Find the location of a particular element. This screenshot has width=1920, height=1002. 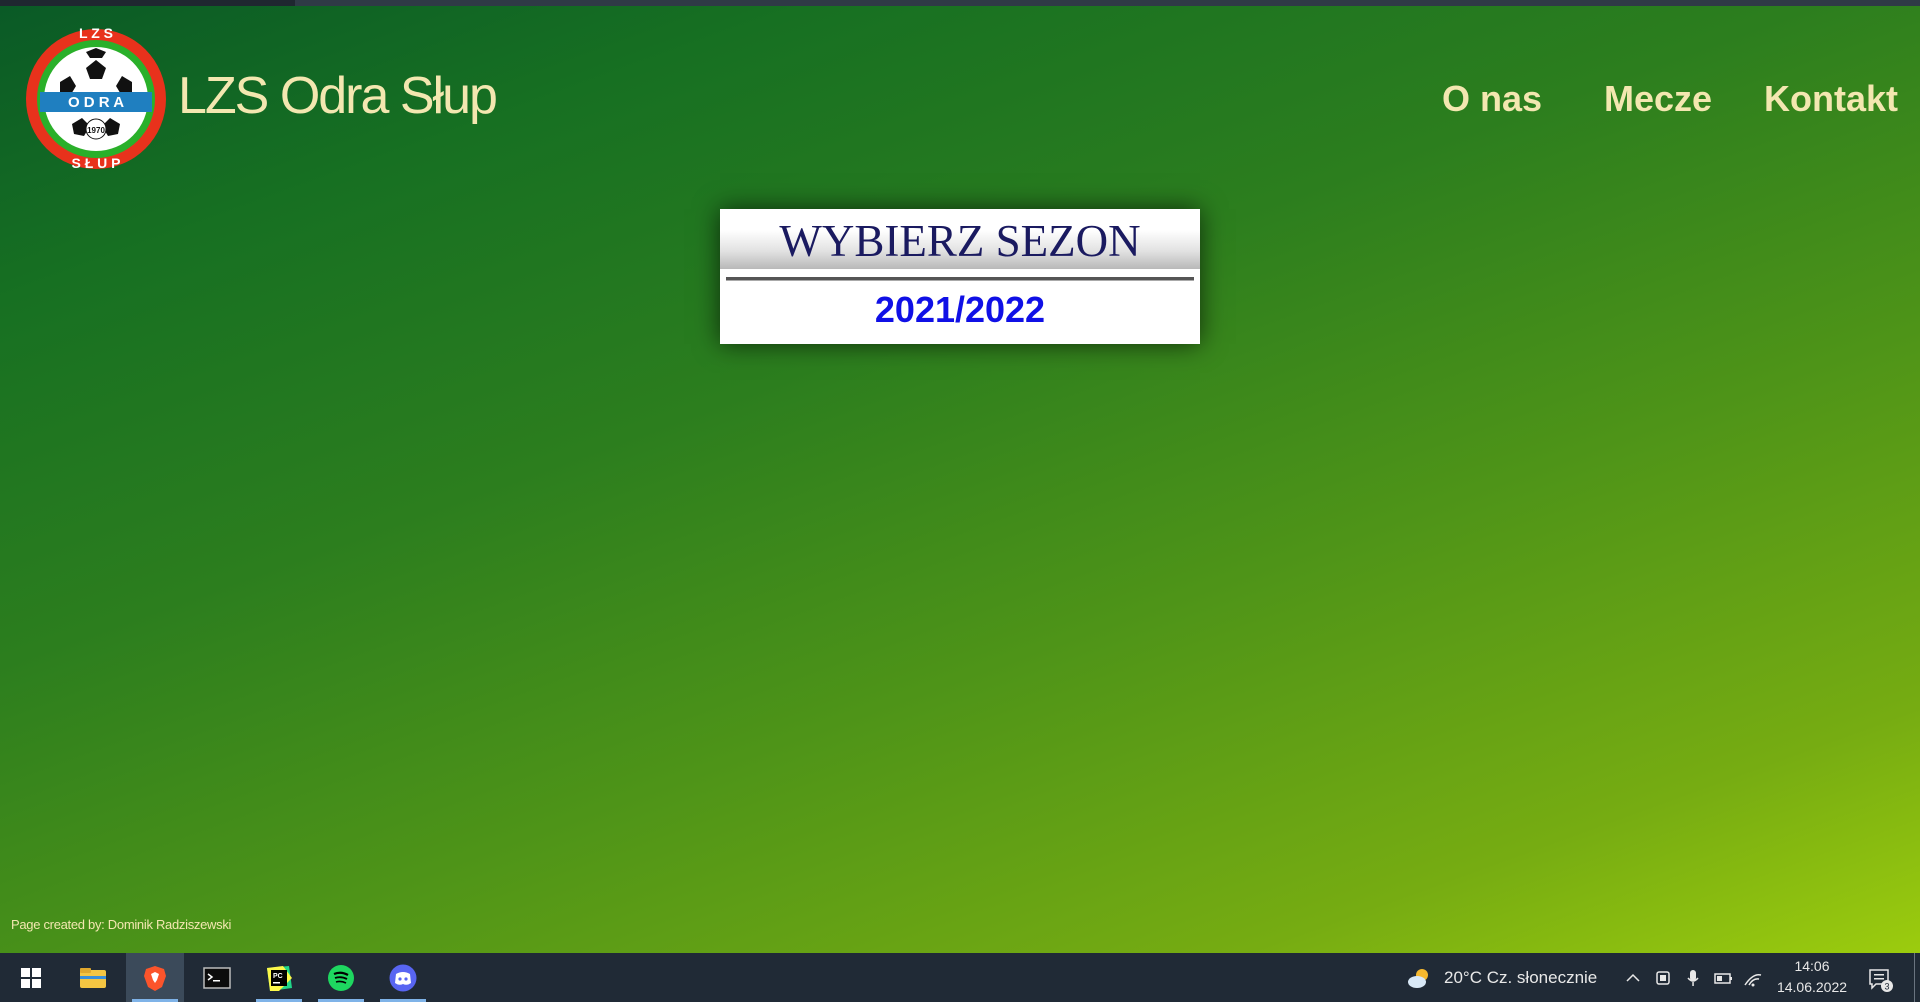

brave-browser-icon is located at coordinates (155, 978).